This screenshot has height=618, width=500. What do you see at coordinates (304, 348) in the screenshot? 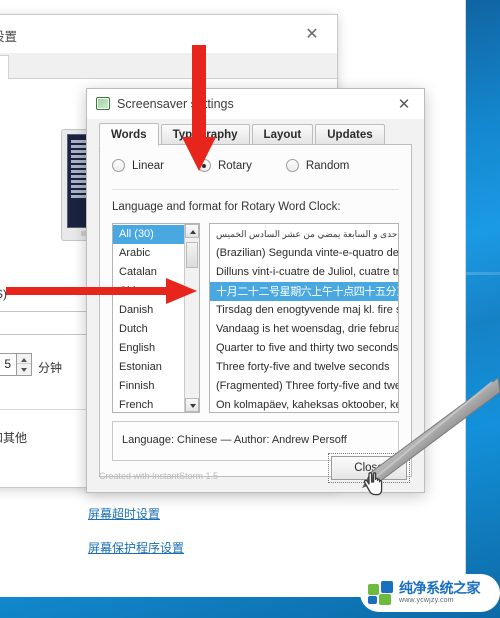
I see `list-item: Quarter to five and thirty two seconds` at bounding box center [304, 348].